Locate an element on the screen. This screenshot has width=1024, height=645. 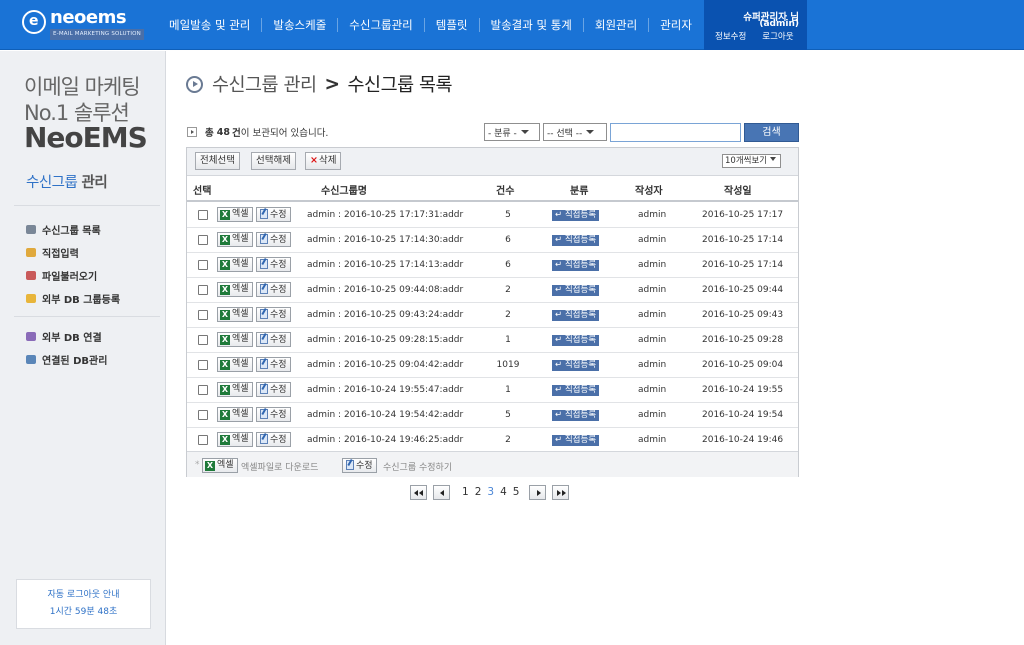
first-page-button is located at coordinates (418, 492).